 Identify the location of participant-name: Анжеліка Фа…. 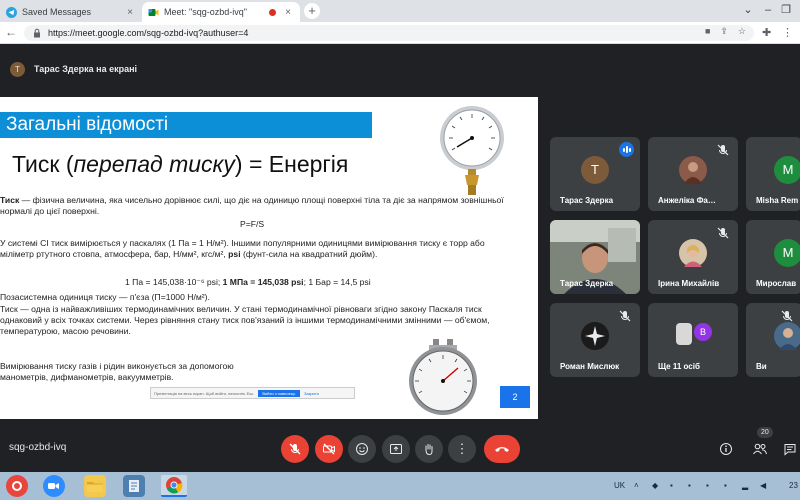
(687, 200).